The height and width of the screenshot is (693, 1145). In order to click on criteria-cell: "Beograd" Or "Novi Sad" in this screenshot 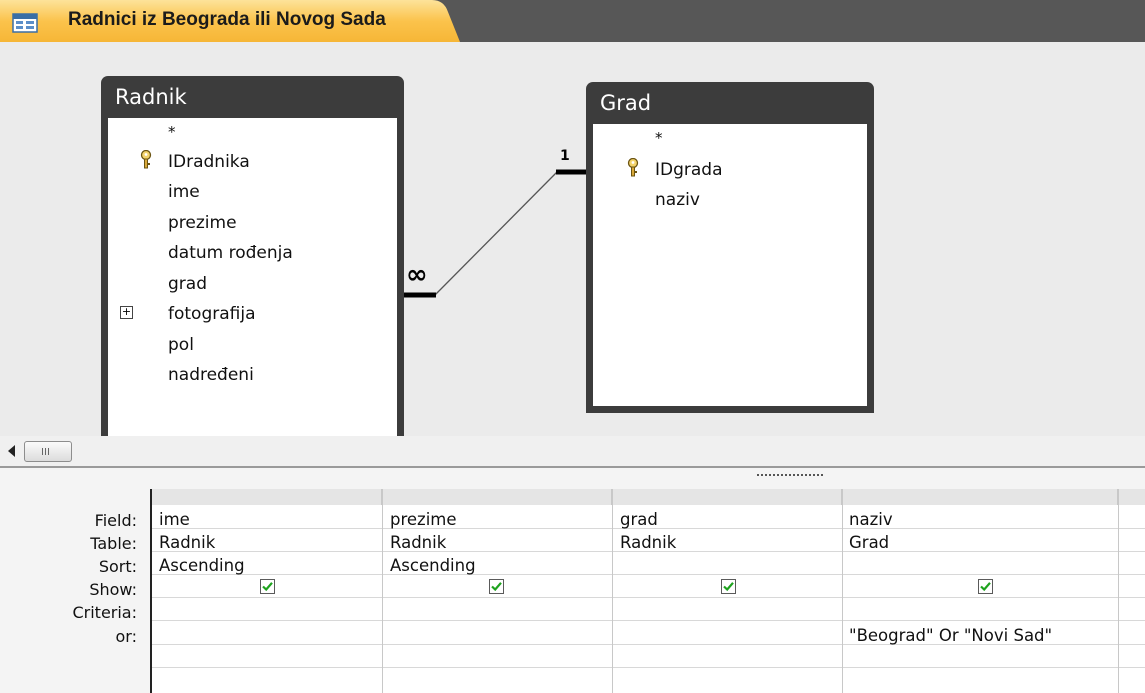, I will do `click(950, 635)`.